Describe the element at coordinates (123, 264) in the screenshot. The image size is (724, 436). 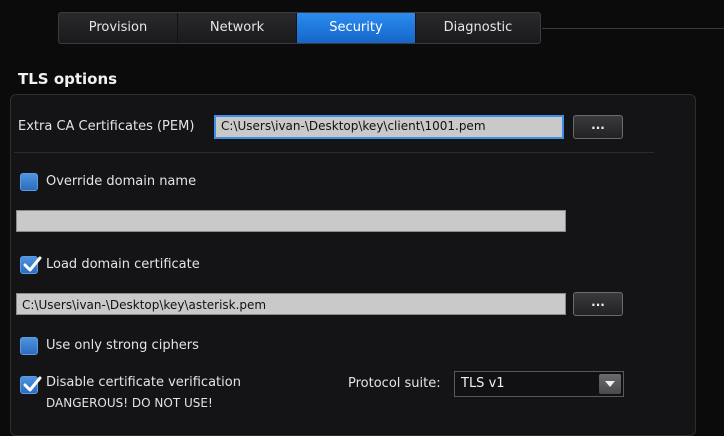
I see `load-domain-cert-label: Load domain certificate` at that location.